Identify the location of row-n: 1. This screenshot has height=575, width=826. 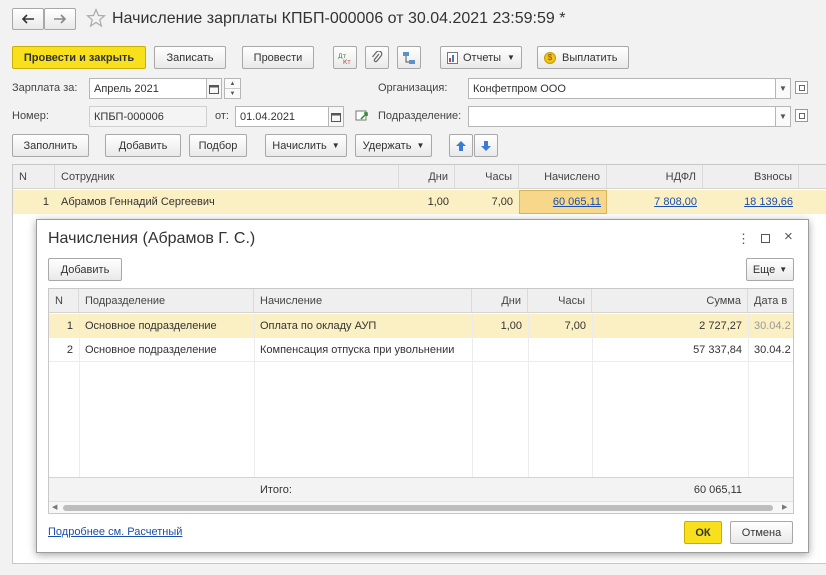
(69, 326).